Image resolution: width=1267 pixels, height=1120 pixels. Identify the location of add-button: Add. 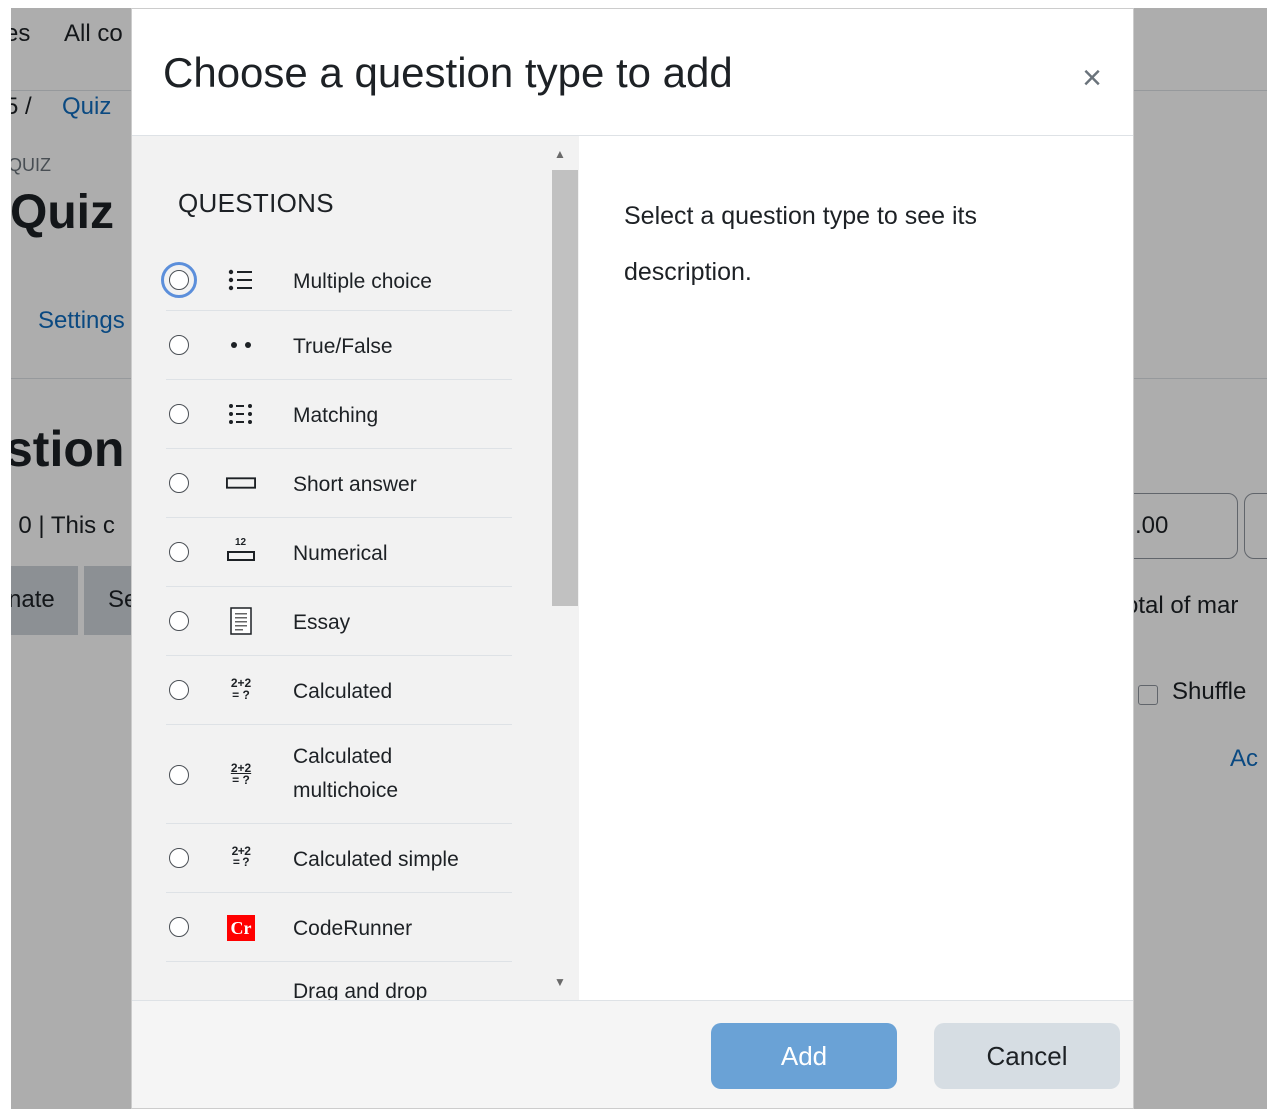
(804, 1056).